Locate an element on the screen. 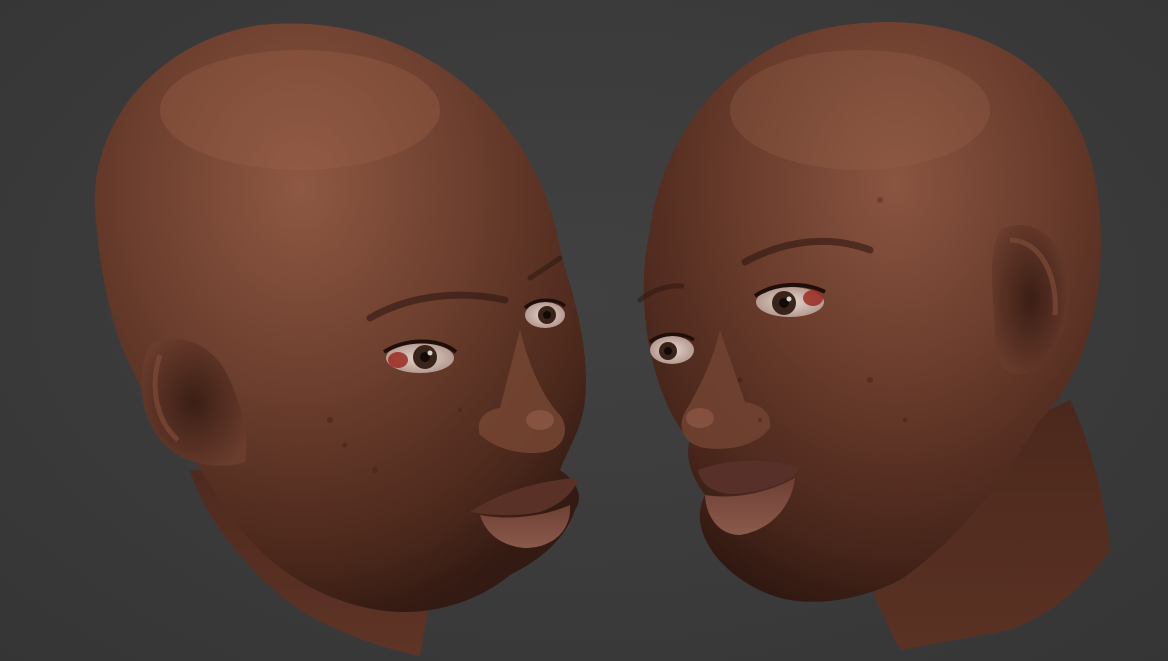 The height and width of the screenshot is (661, 1168). left-head-highlight is located at coordinates (300, 110).